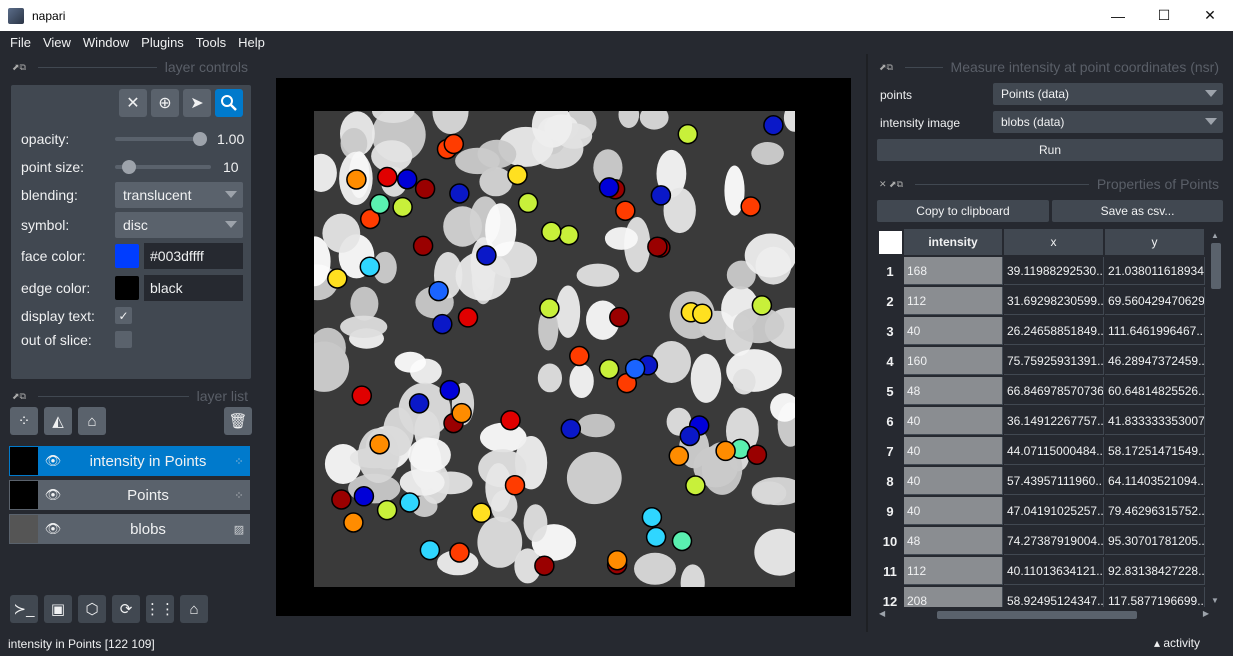  What do you see at coordinates (882, 613) in the screenshot?
I see `scroll-left-icon: ◀` at bounding box center [882, 613].